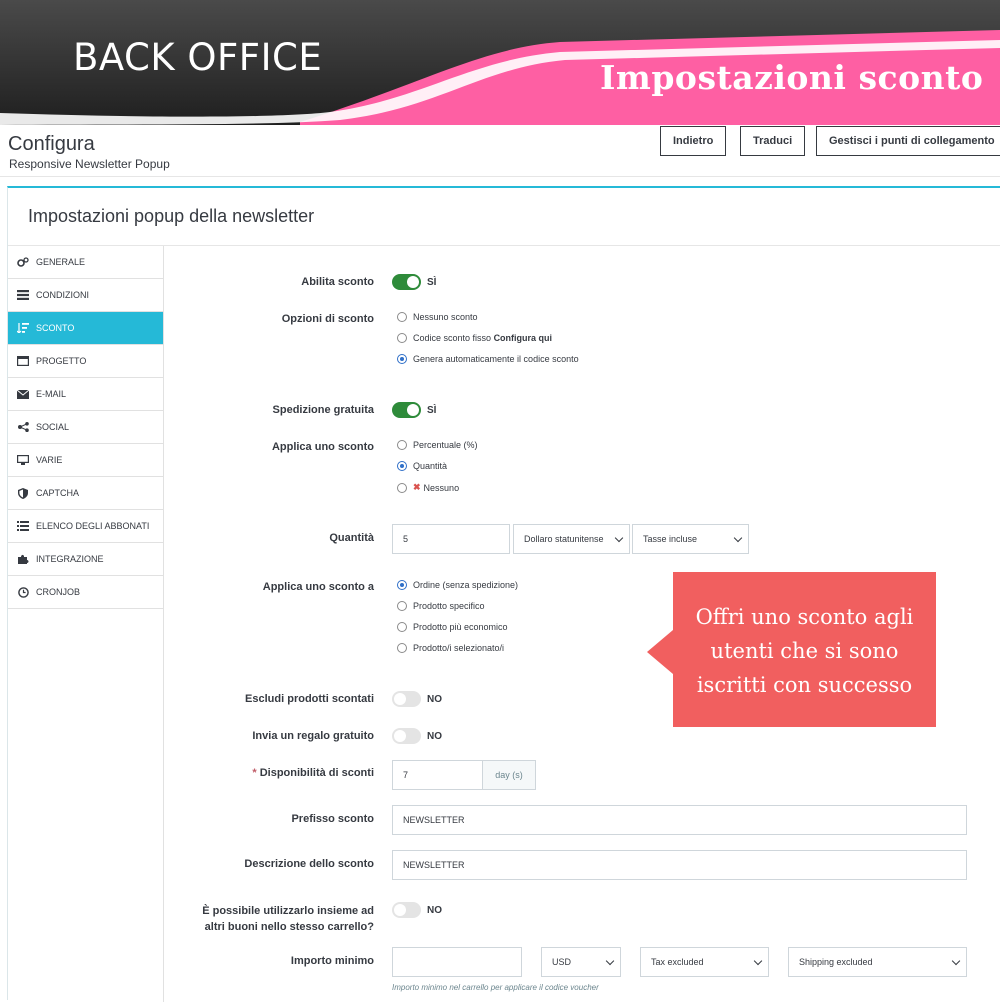 The height and width of the screenshot is (1002, 1000). Describe the element at coordinates (86, 394) in the screenshot. I see `sidebar-item-email: E-MAIL` at that location.